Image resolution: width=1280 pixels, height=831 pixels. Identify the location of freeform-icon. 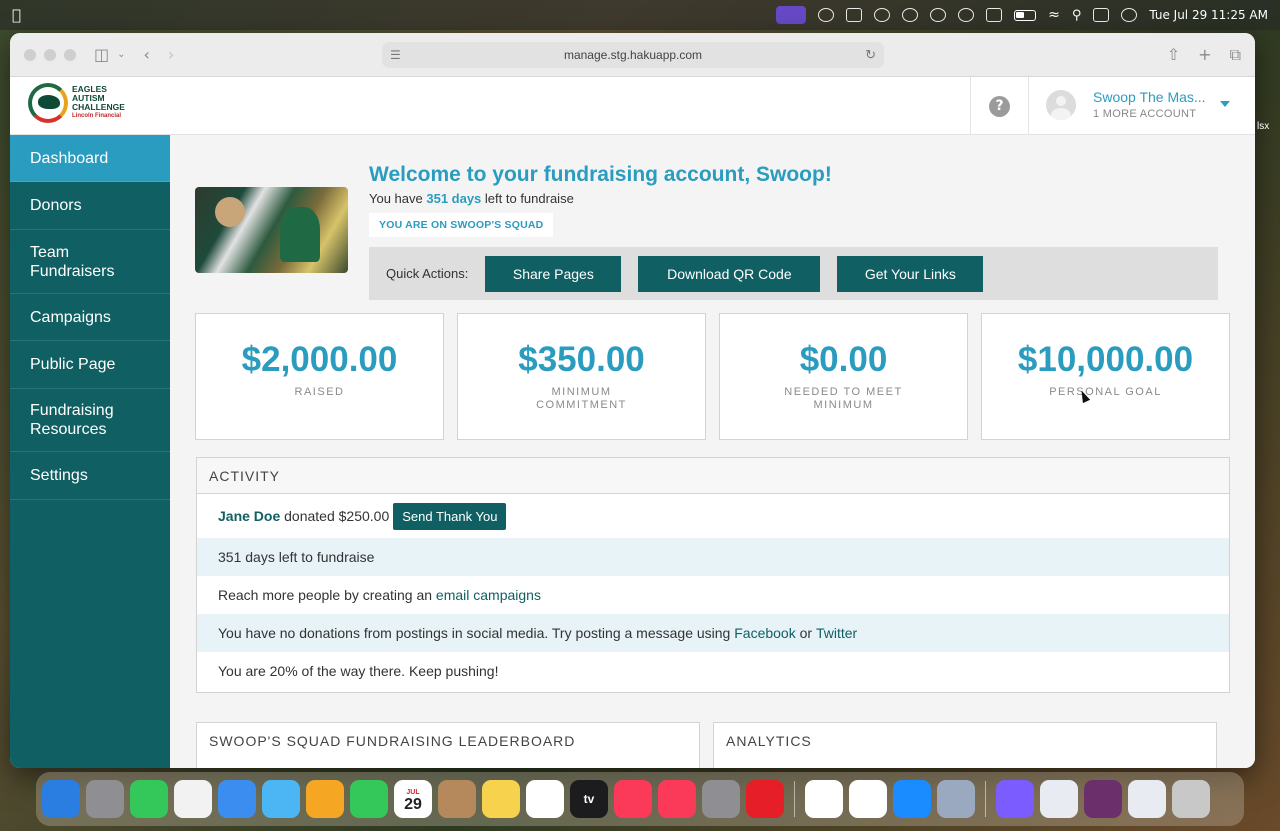
(545, 799).